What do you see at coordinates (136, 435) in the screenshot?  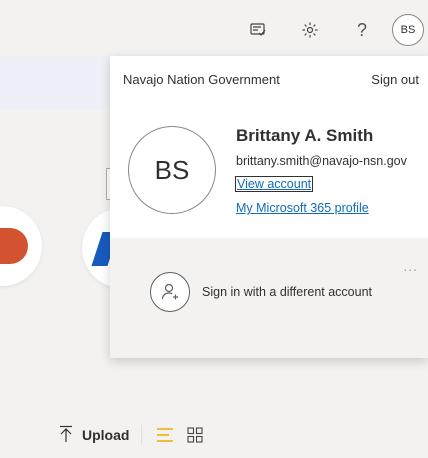 I see `files-toolbar: Upload` at bounding box center [136, 435].